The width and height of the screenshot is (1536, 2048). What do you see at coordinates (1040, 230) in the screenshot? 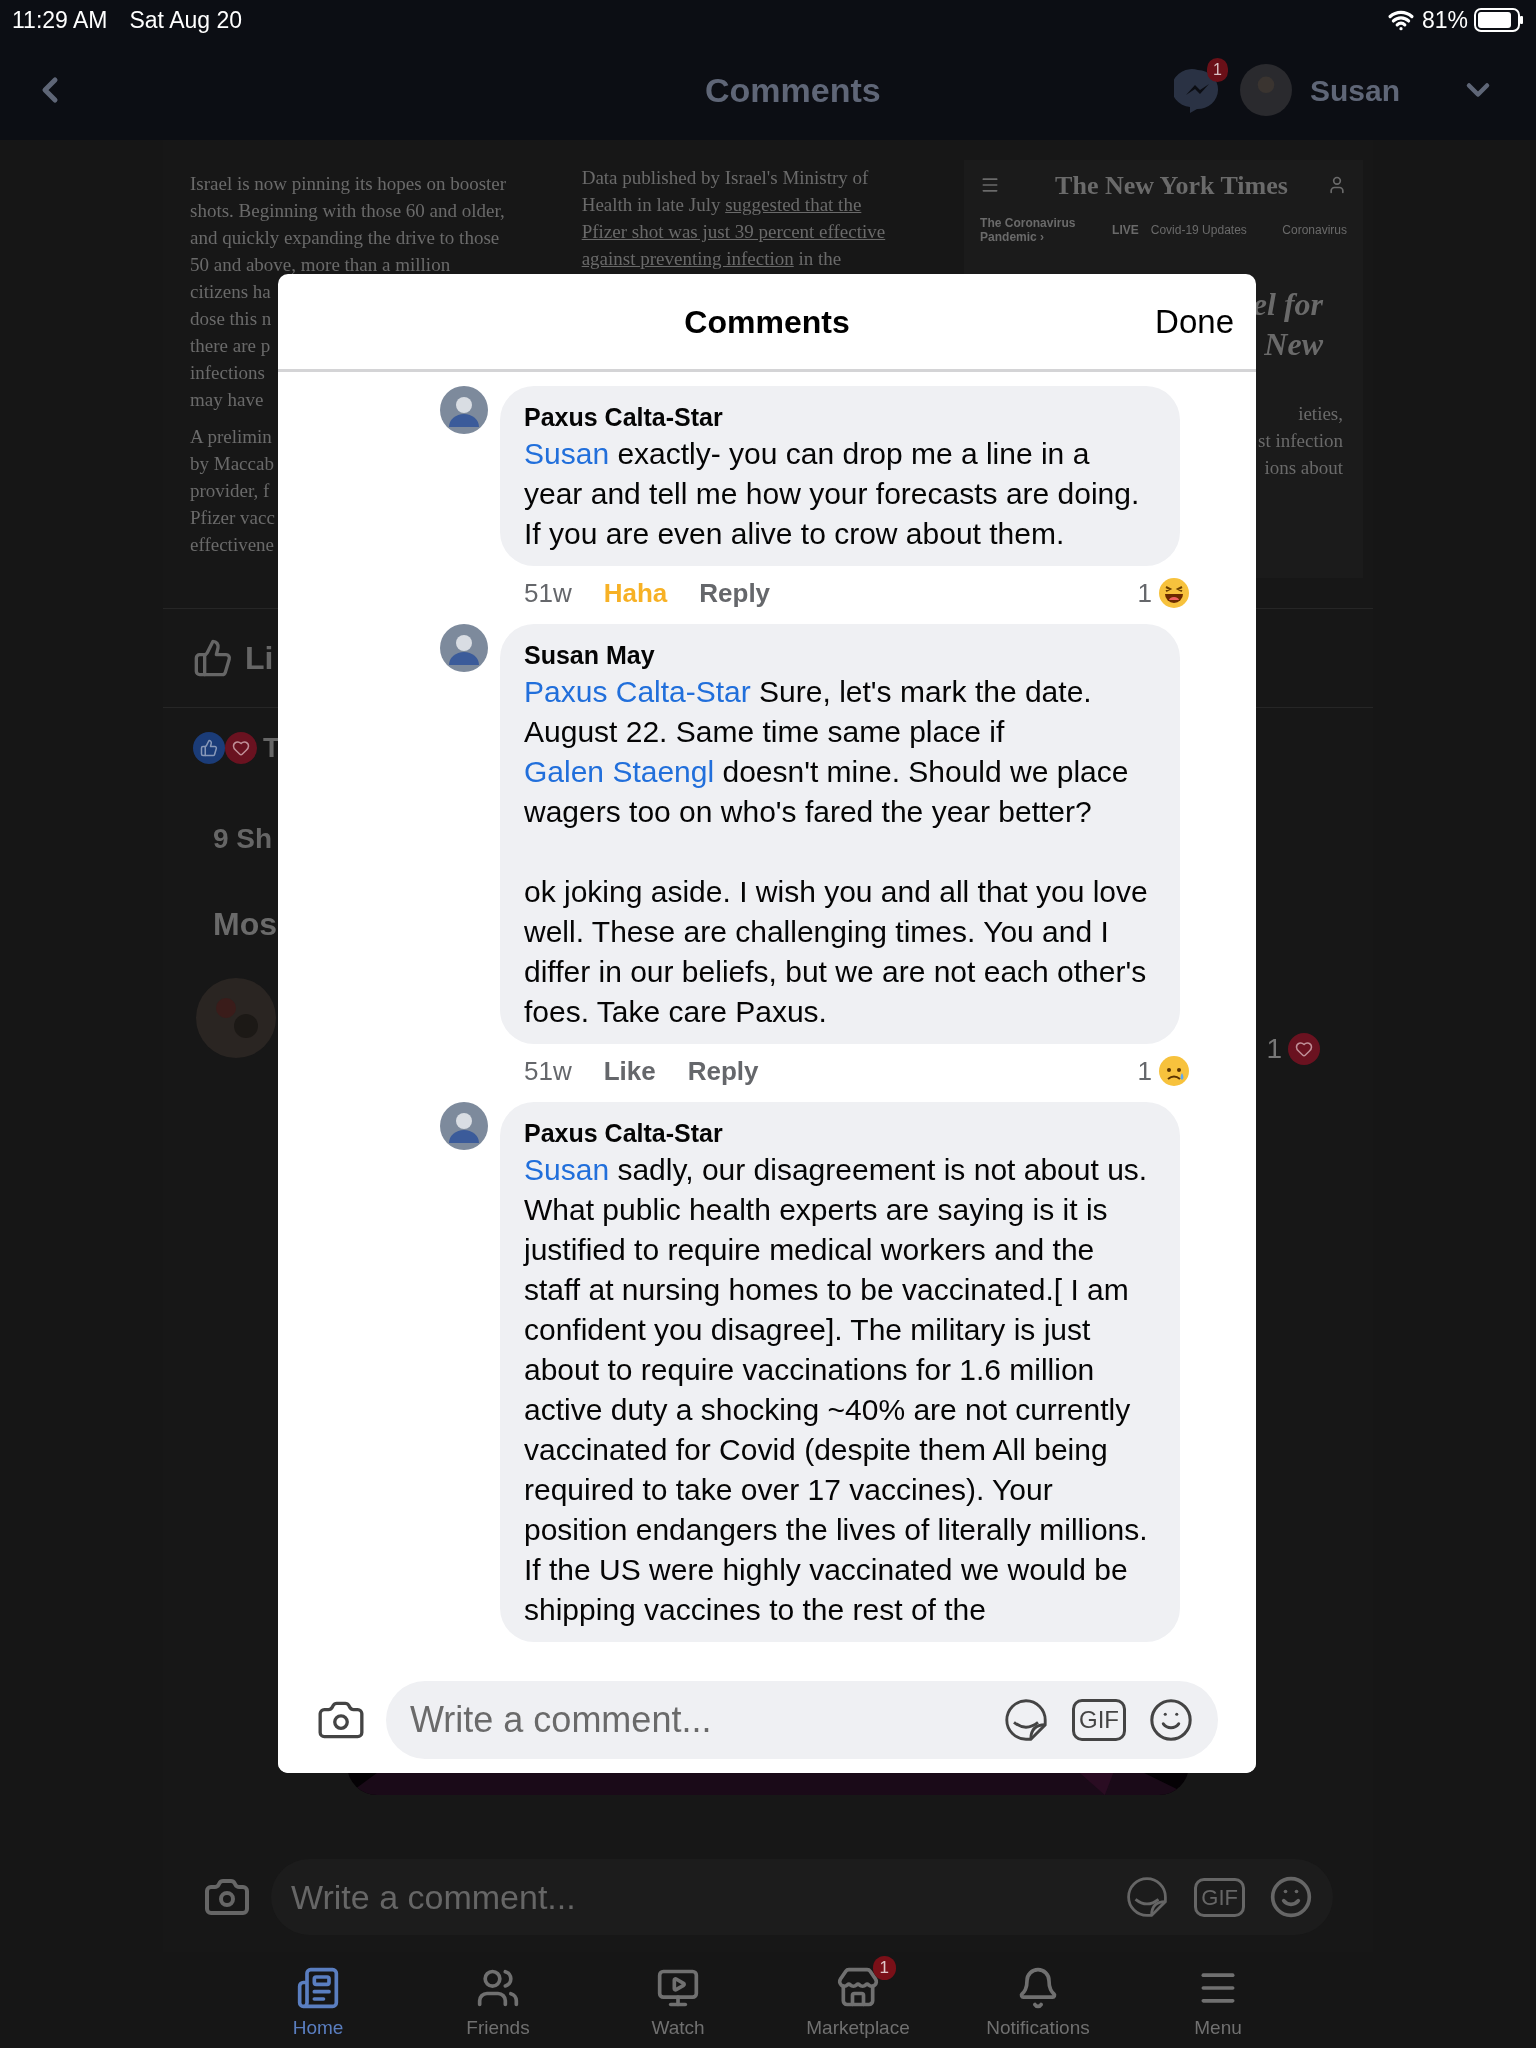
I see `section-link: The Coronavirus Pandemic ›` at bounding box center [1040, 230].